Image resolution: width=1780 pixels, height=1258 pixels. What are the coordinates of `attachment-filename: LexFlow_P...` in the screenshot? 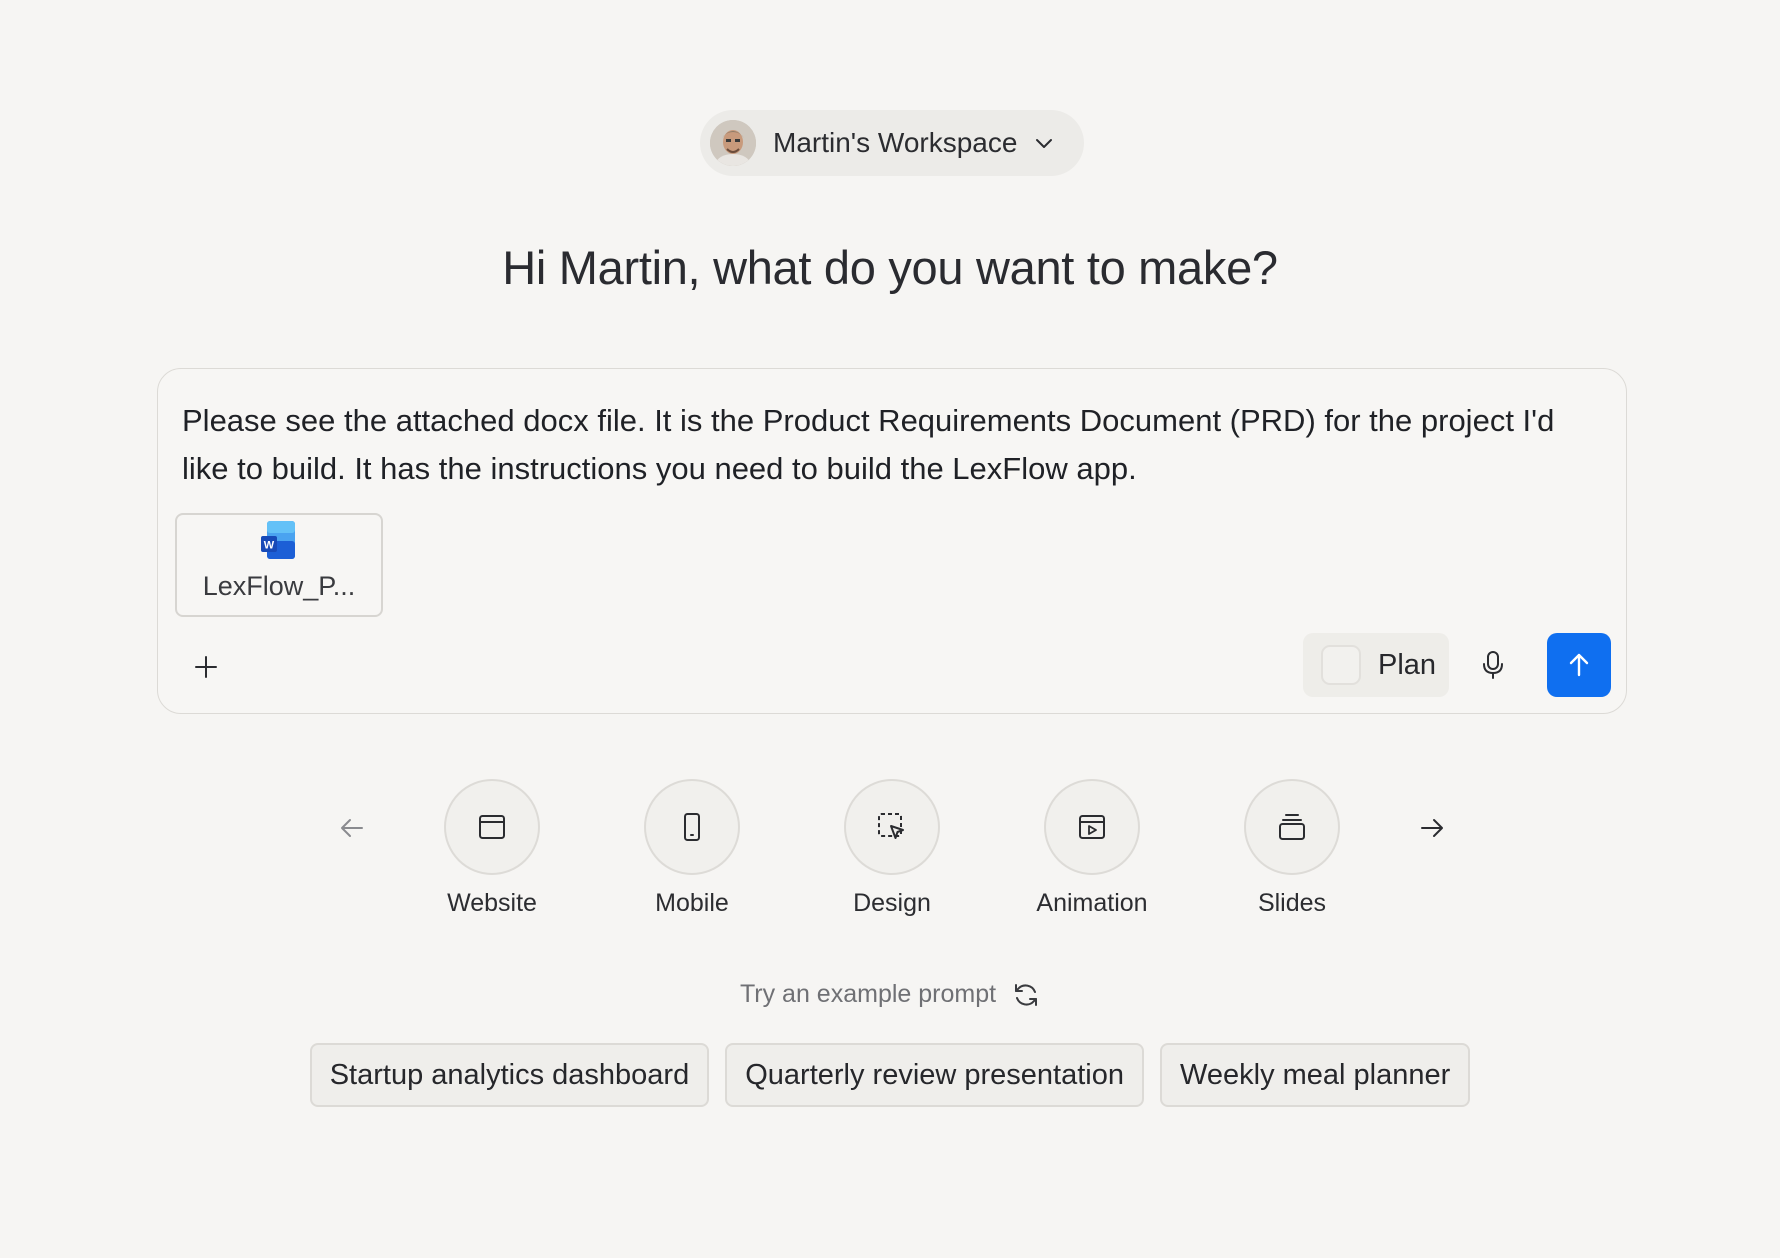 It's located at (279, 586).